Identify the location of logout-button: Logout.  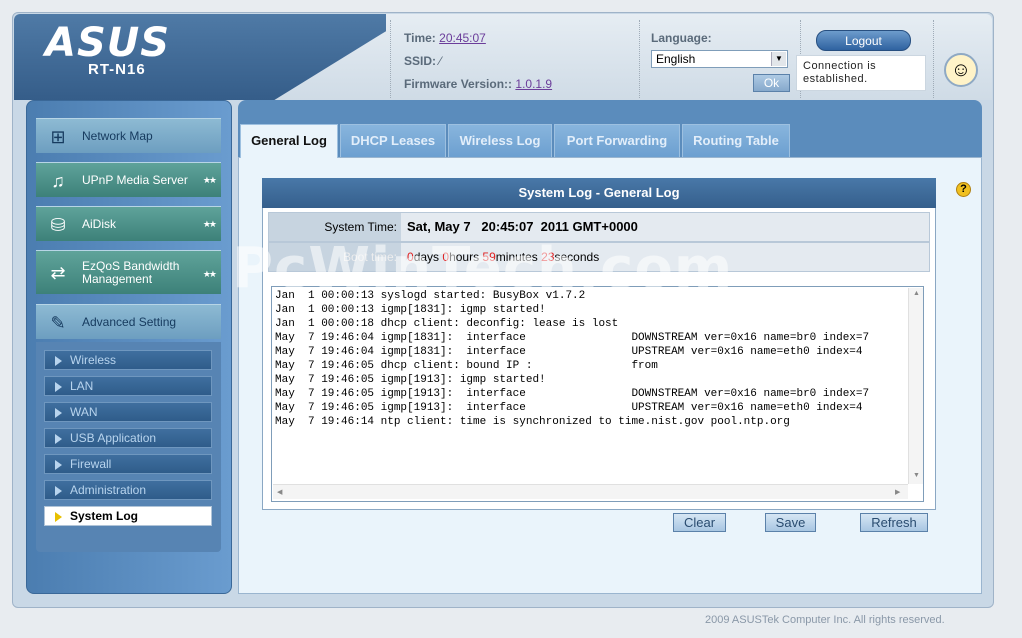
(863, 40).